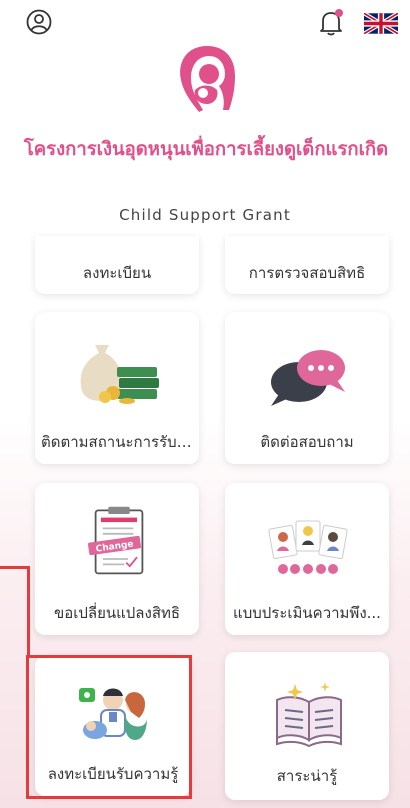  What do you see at coordinates (39, 22) in the screenshot?
I see `profile-icon` at bounding box center [39, 22].